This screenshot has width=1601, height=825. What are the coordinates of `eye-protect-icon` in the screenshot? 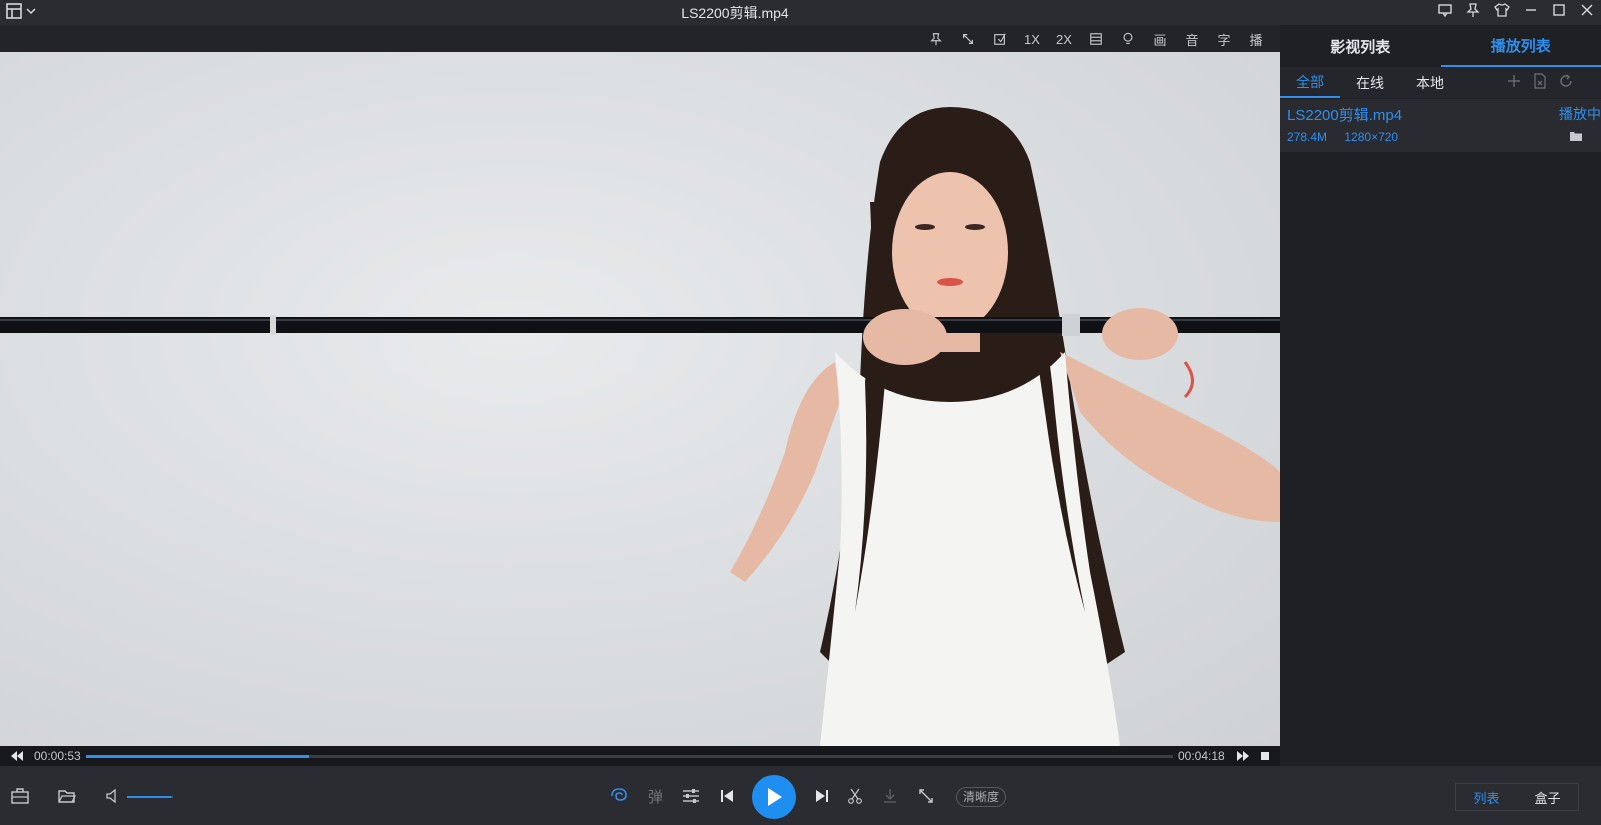 It's located at (619, 795).